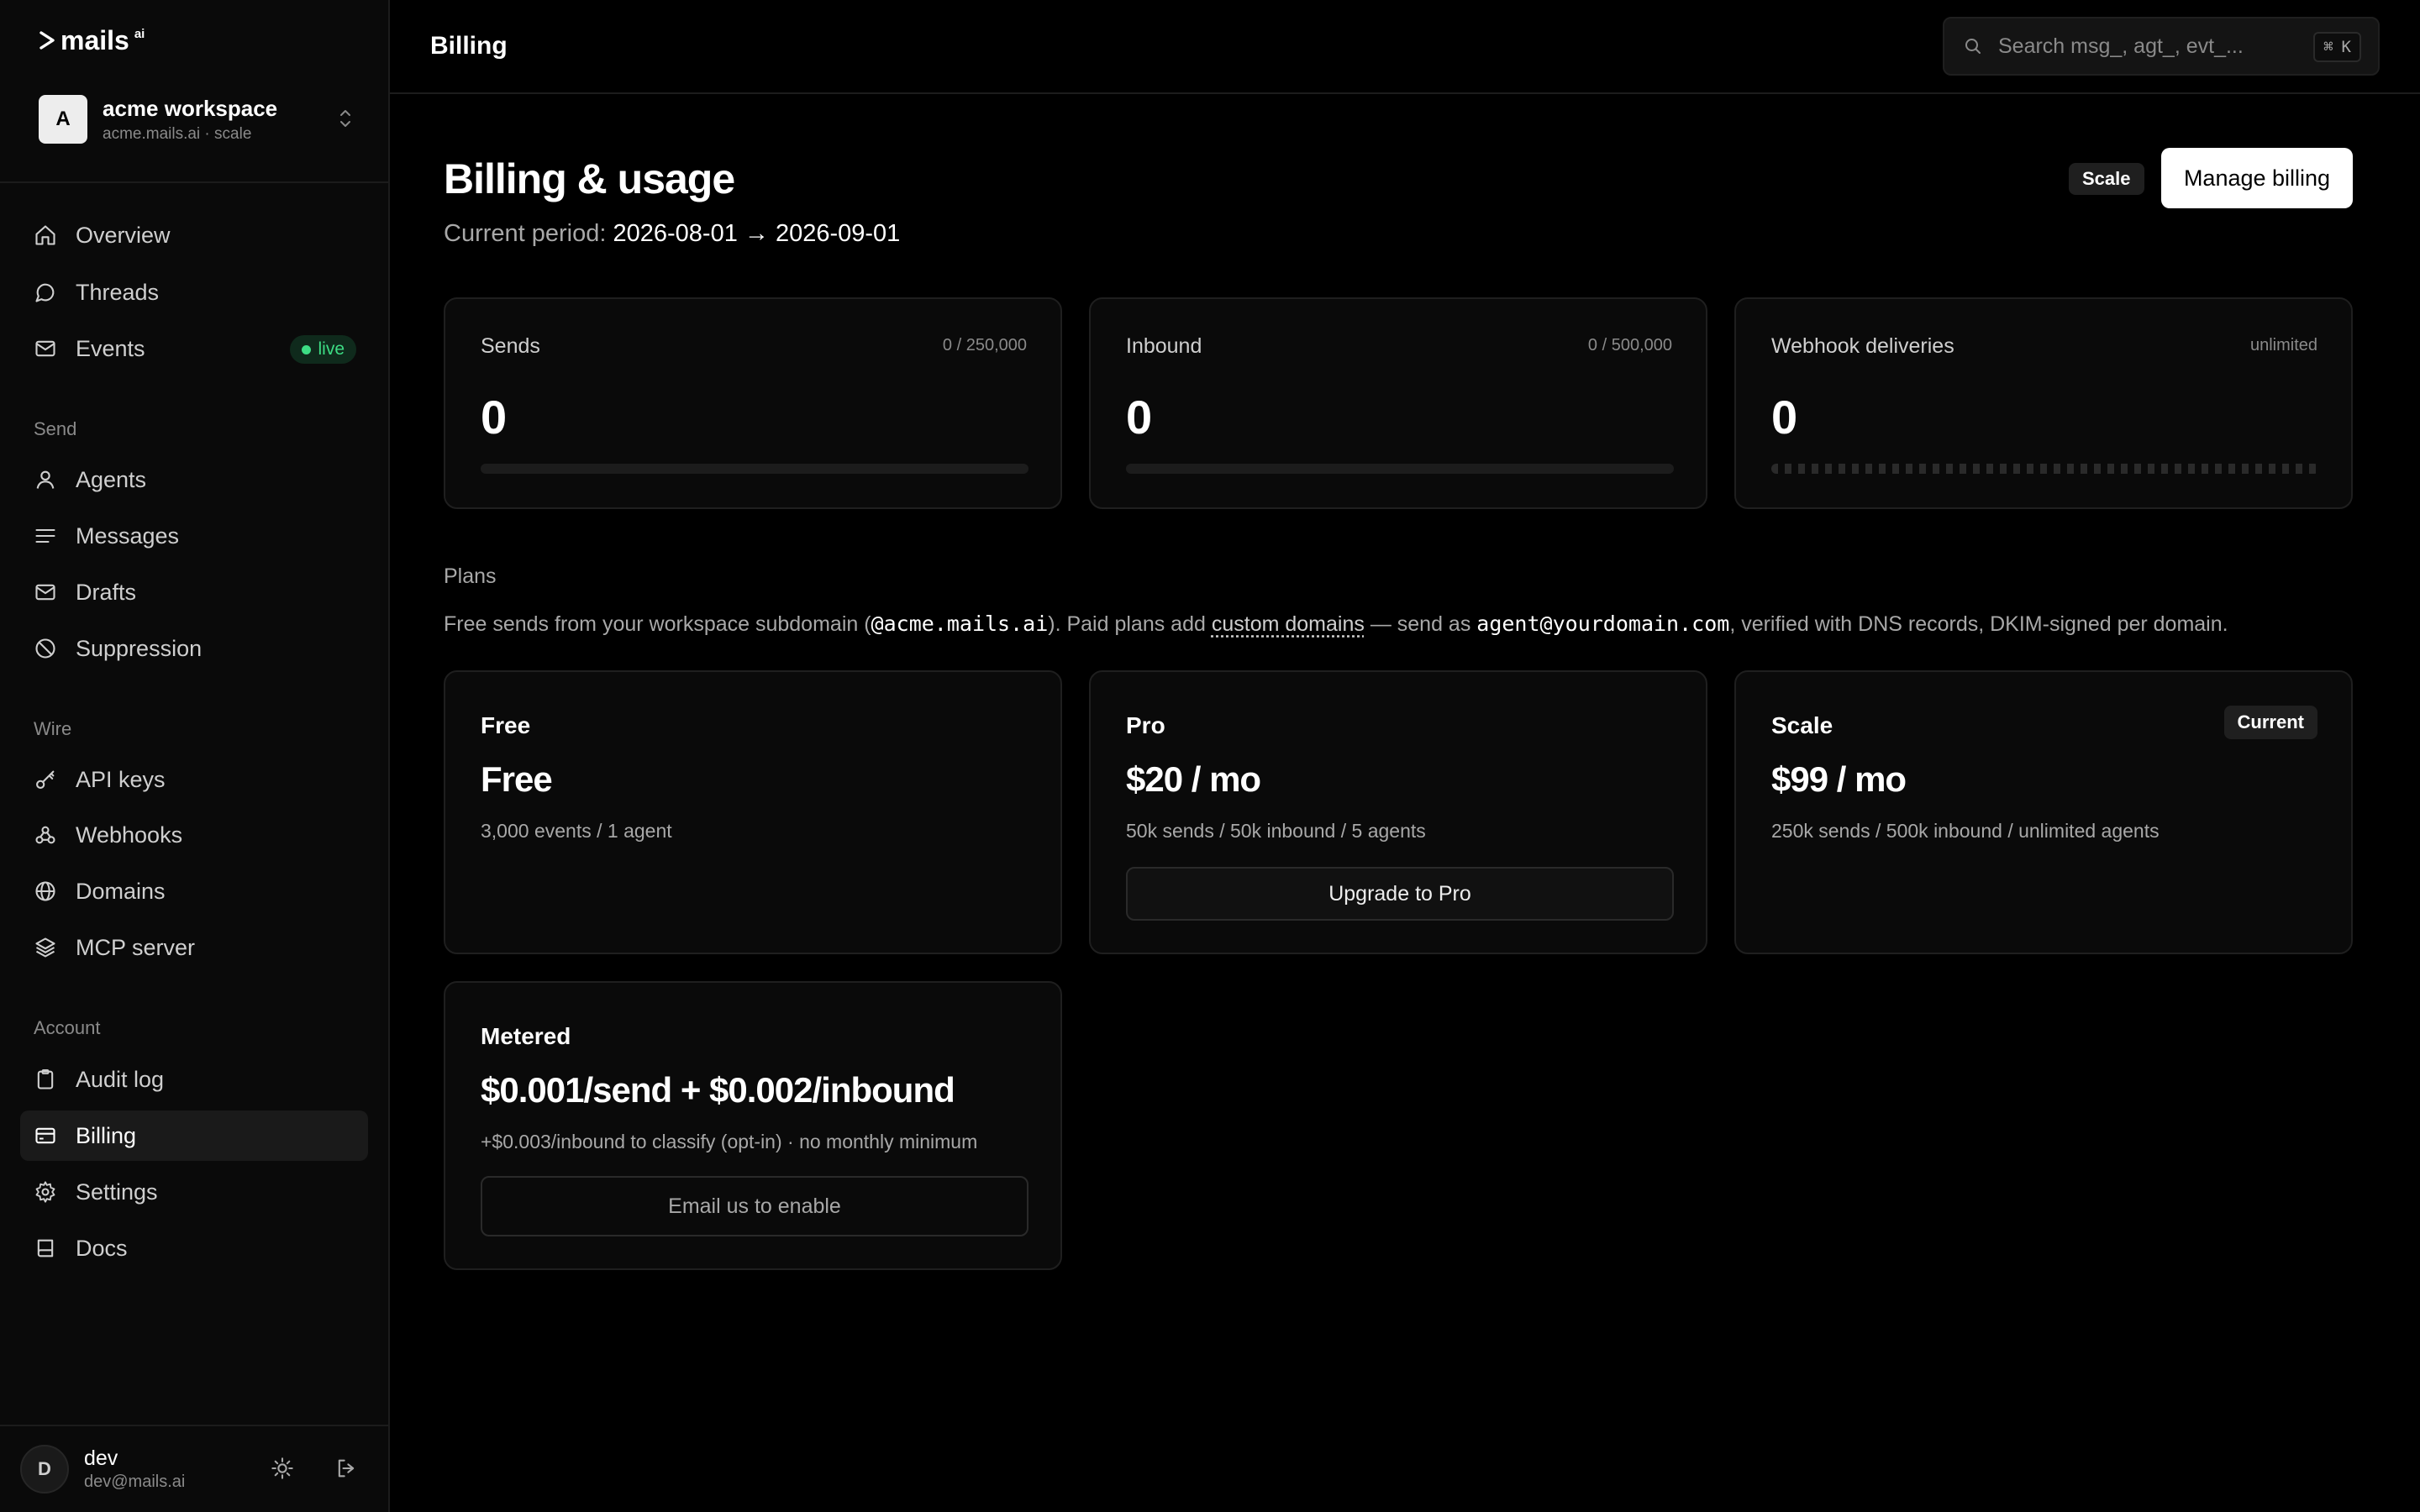 This screenshot has width=2420, height=1512. What do you see at coordinates (1276, 831) in the screenshot?
I see `plan-description: 50k sends / 50k inbound / 5 agents` at bounding box center [1276, 831].